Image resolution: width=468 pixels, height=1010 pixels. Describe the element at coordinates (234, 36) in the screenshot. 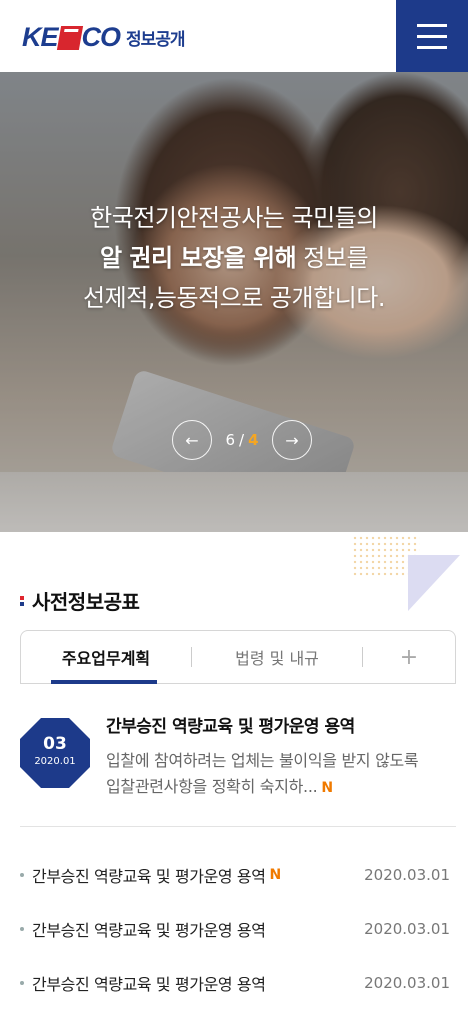

I see `site-header: KE CO 정보공개` at that location.